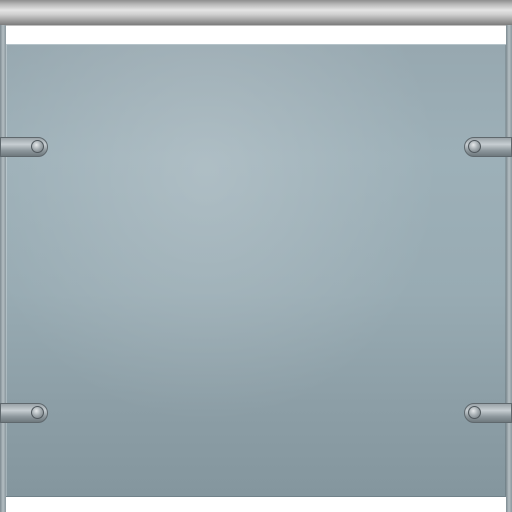 This screenshot has width=512, height=512. What do you see at coordinates (24, 413) in the screenshot?
I see `clamp-bottom-left` at bounding box center [24, 413].